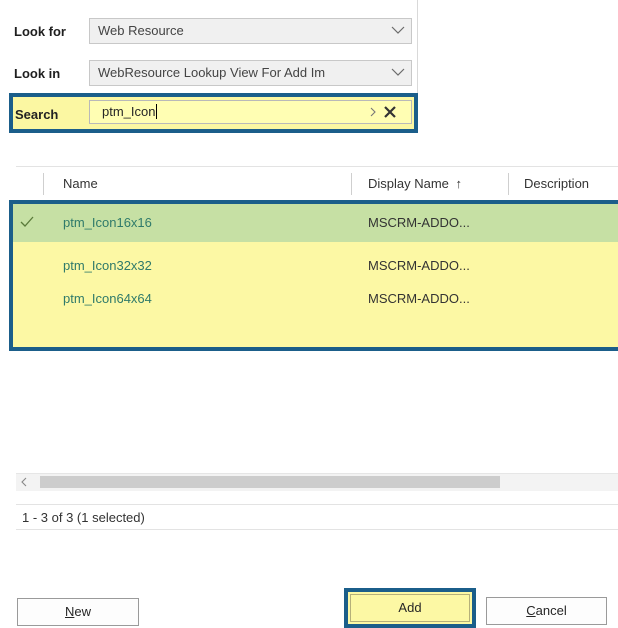 The image size is (618, 628). Describe the element at coordinates (107, 222) in the screenshot. I see `table-row-name: ptm_Icon16x16` at that location.